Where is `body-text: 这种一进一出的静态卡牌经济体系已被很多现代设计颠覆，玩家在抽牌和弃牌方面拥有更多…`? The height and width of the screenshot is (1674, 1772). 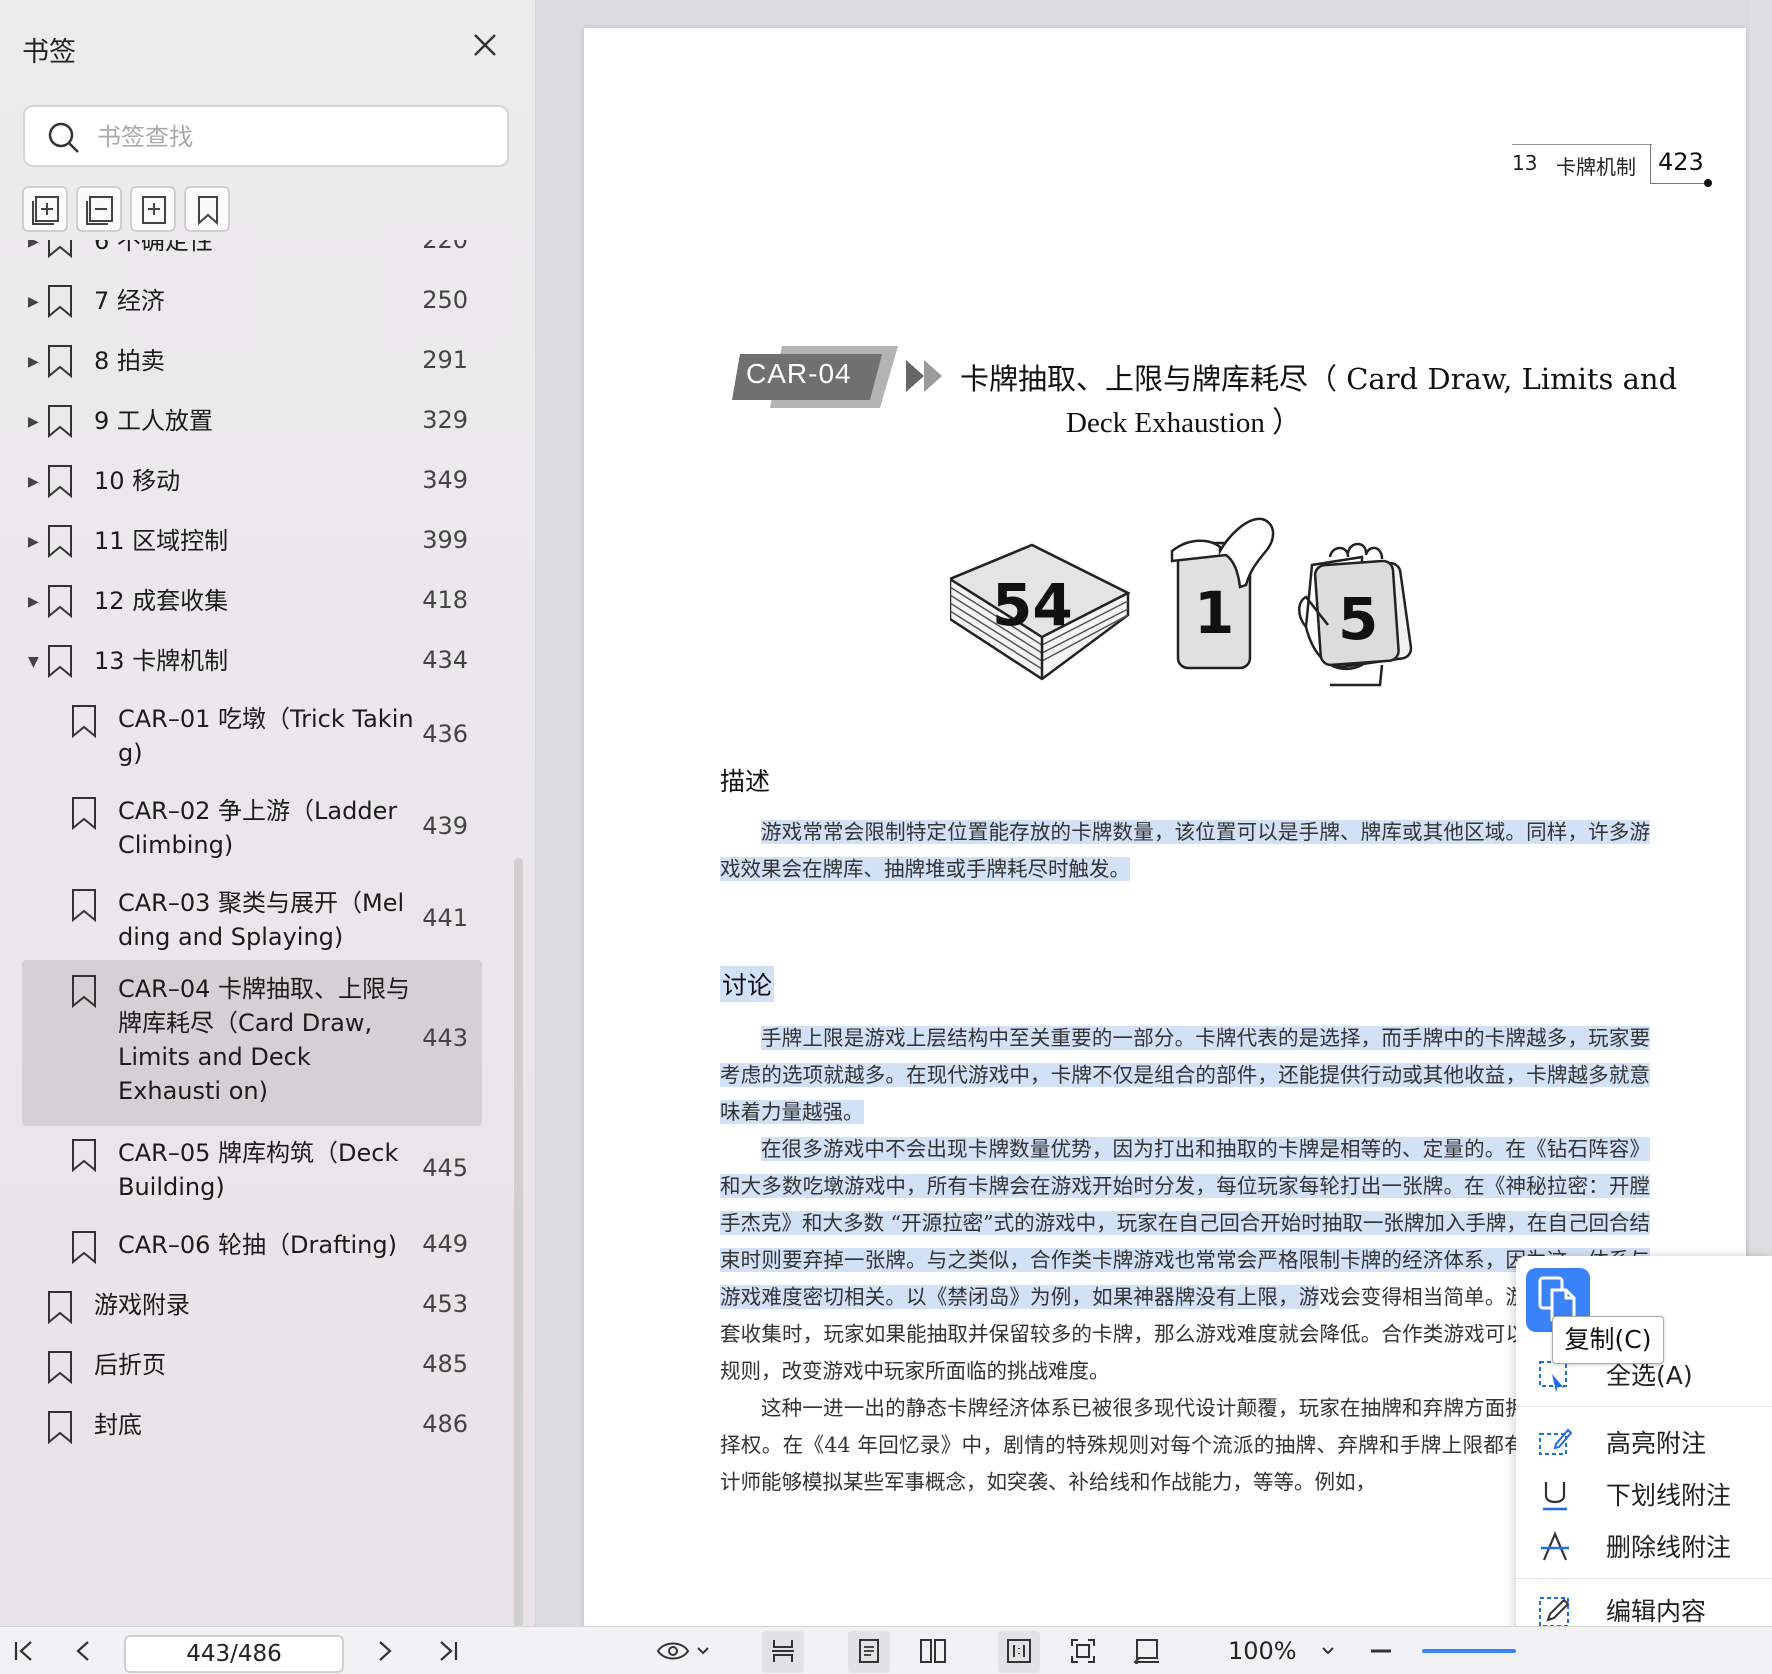 body-text: 这种一进一出的静态卡牌经济体系已被很多现代设计颠覆，玩家在抽牌和弃牌方面拥有更多… is located at coordinates (1185, 1445).